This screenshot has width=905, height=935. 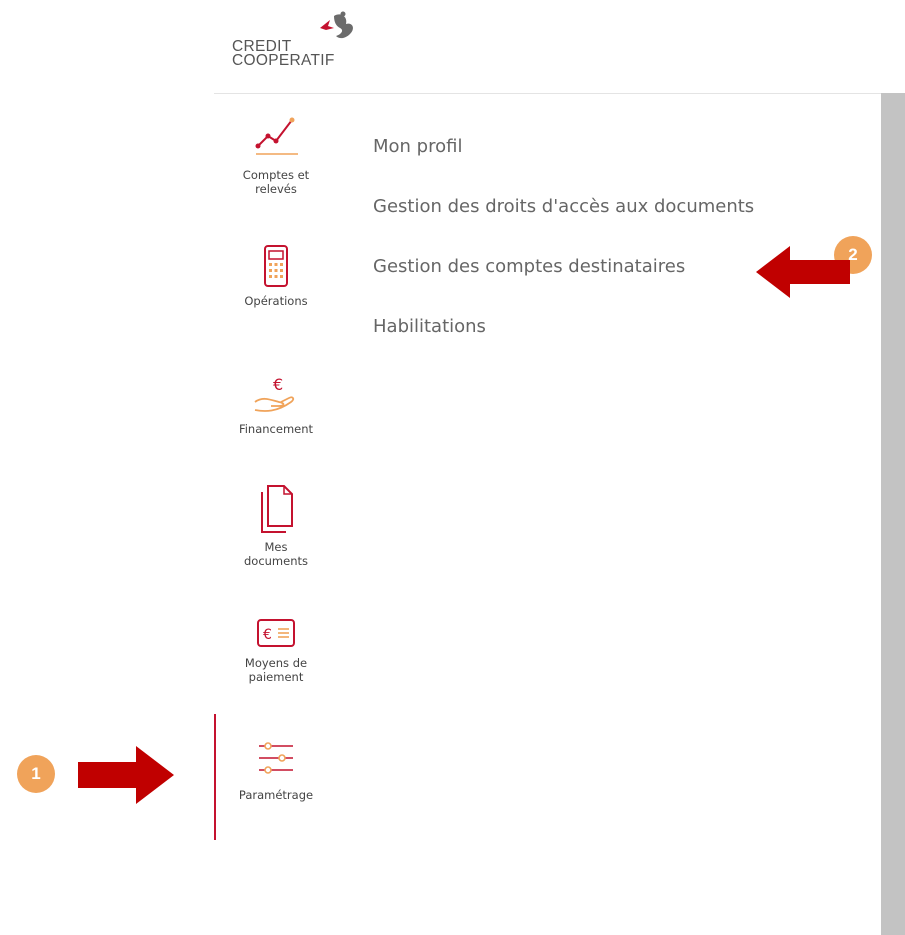 I want to click on sidebar-item-label: Paramétrage, so click(x=276, y=795).